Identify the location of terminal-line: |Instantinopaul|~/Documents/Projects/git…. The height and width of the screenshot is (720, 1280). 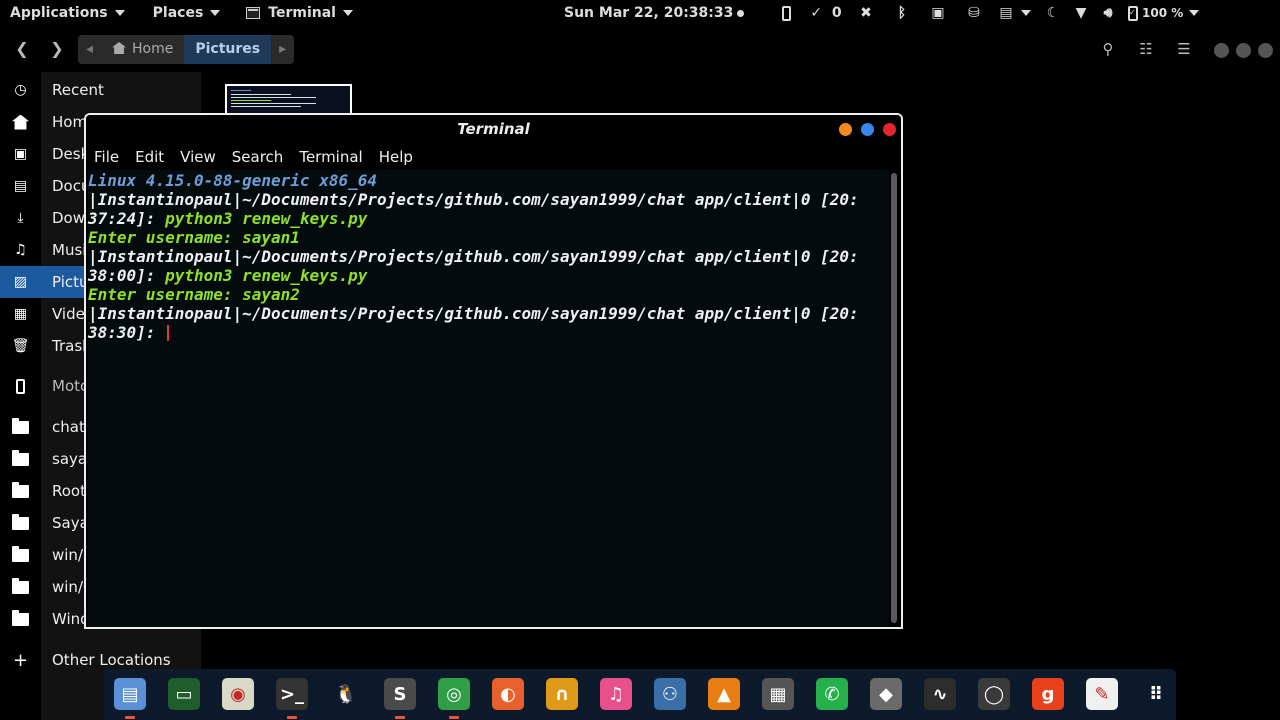
(473, 199).